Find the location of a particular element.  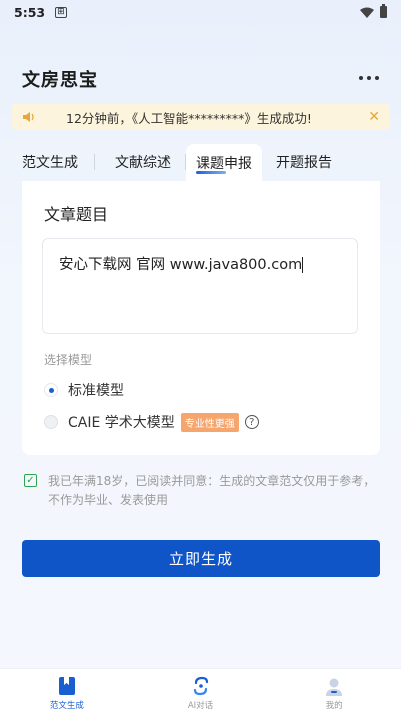

tab-essay: 范文生成 is located at coordinates (58, 162).